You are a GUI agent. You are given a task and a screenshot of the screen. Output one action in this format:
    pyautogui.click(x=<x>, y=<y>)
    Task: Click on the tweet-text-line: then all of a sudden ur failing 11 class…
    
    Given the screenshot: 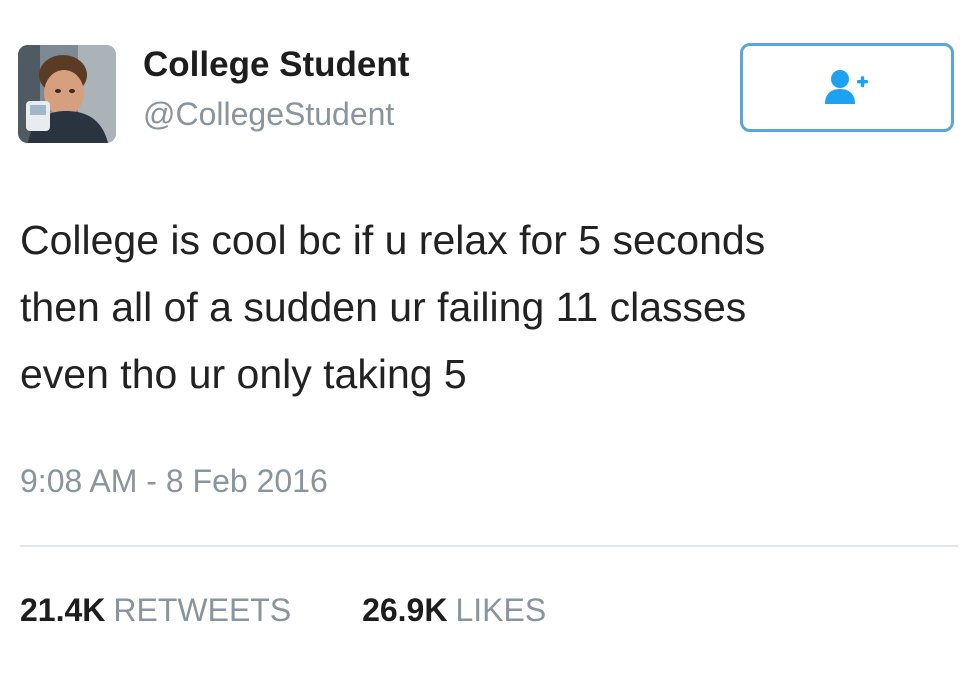 What is the action you would take?
    pyautogui.click(x=383, y=307)
    